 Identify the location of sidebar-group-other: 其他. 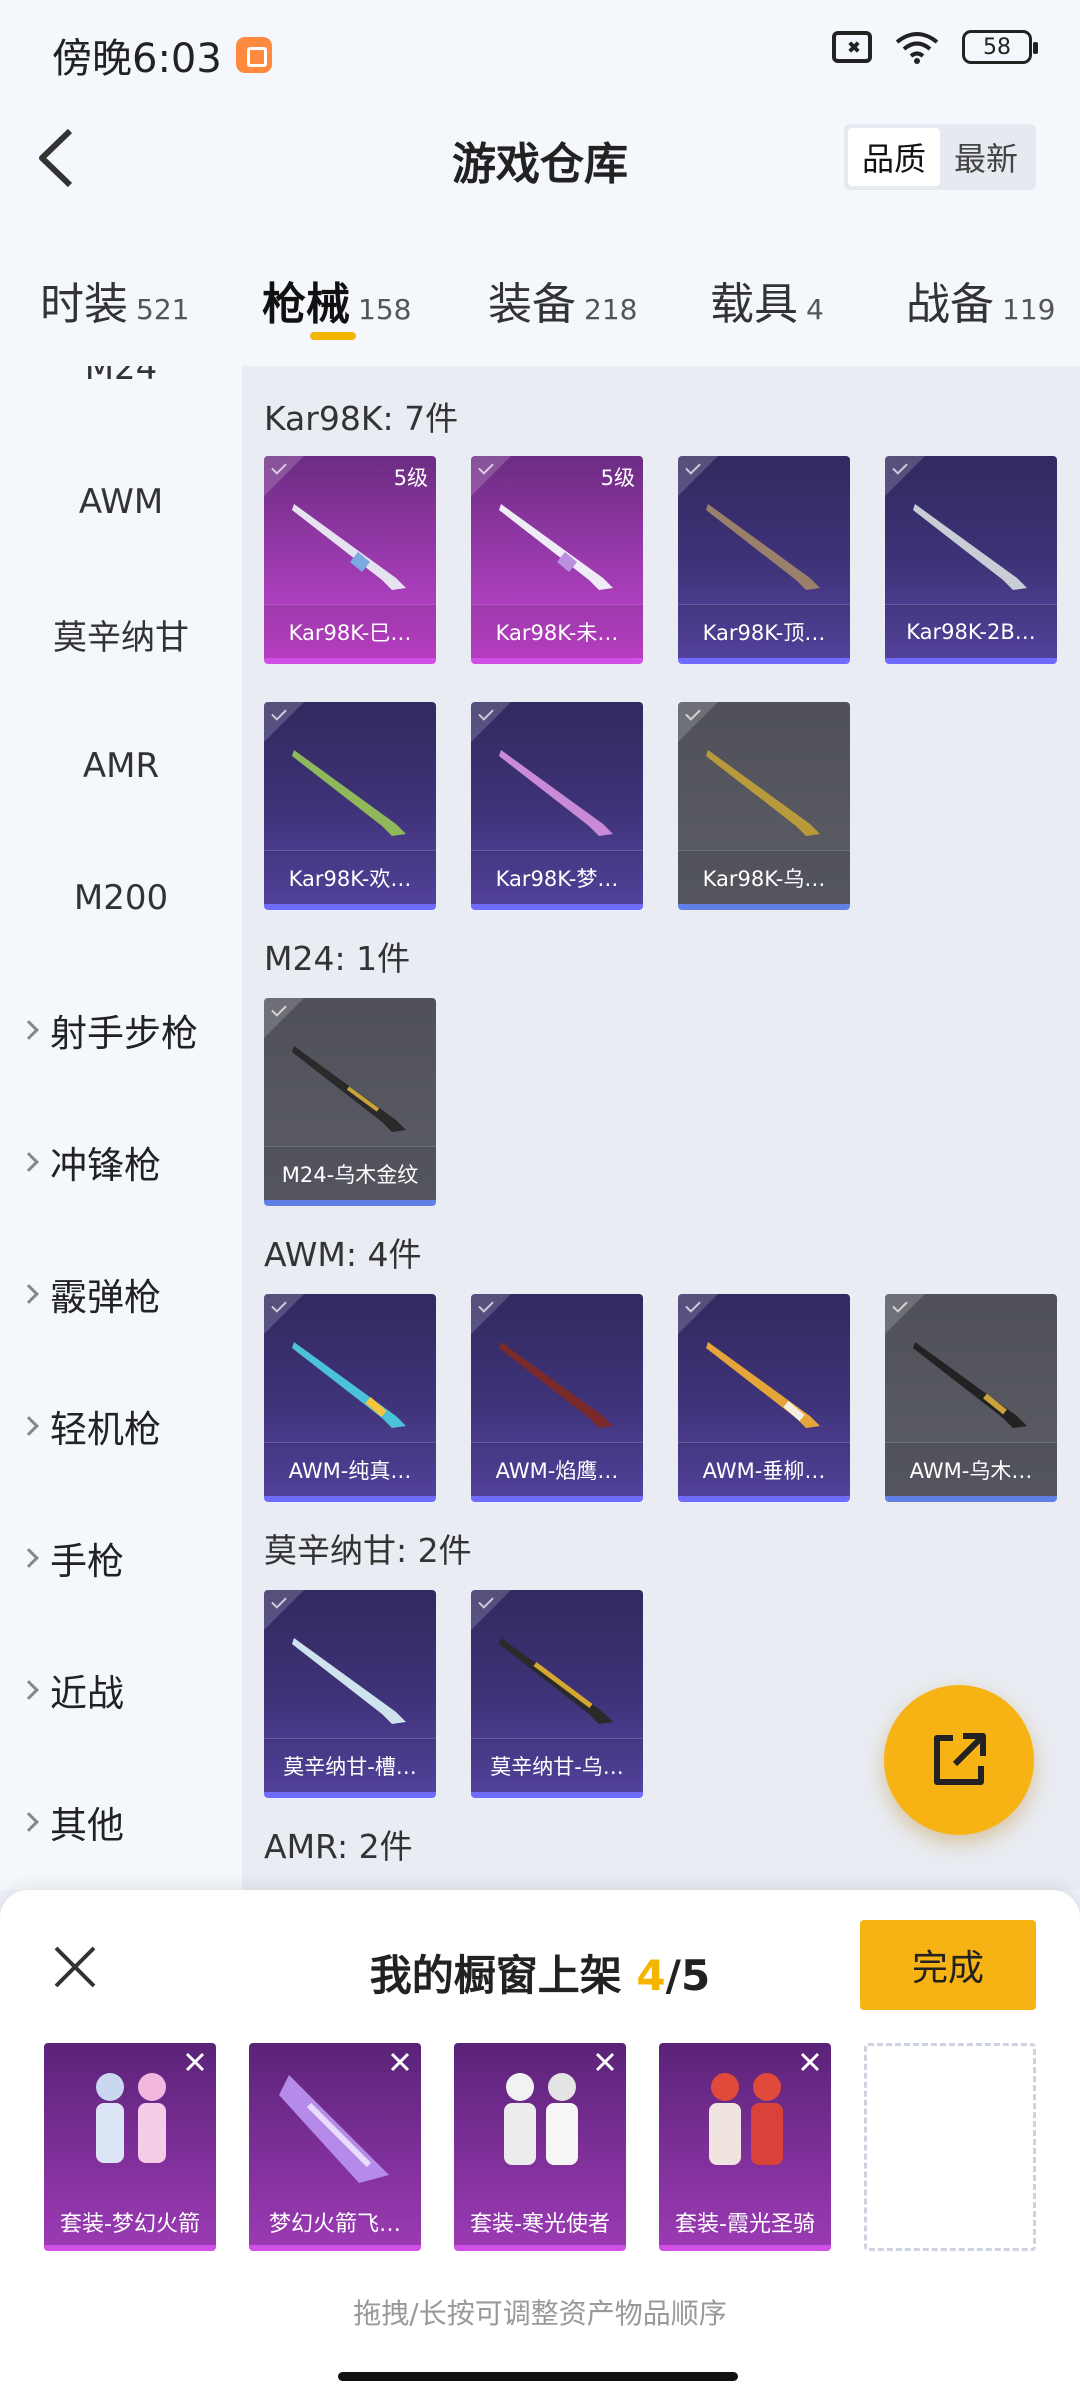
(71, 1822).